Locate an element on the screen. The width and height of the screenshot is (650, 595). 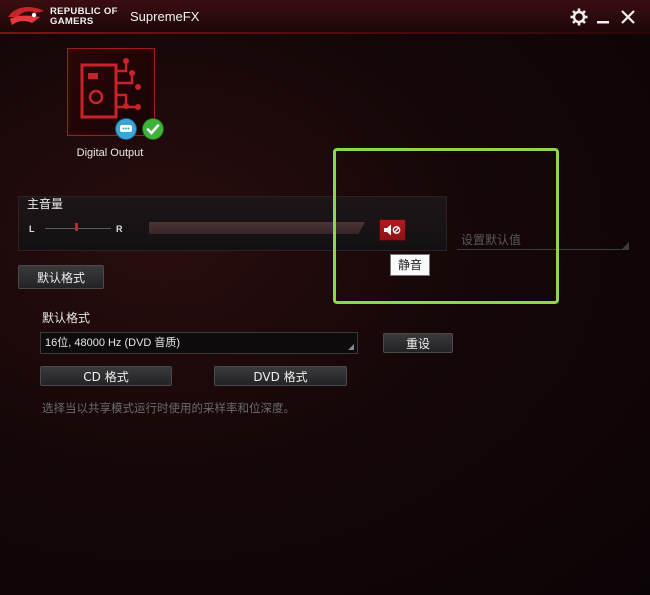
reset-button: 重设 is located at coordinates (418, 343).